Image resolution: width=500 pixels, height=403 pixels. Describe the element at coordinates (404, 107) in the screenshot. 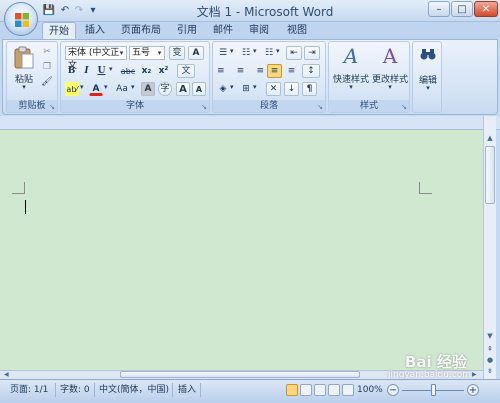

I see `styles-launcher-icon: ↘` at that location.